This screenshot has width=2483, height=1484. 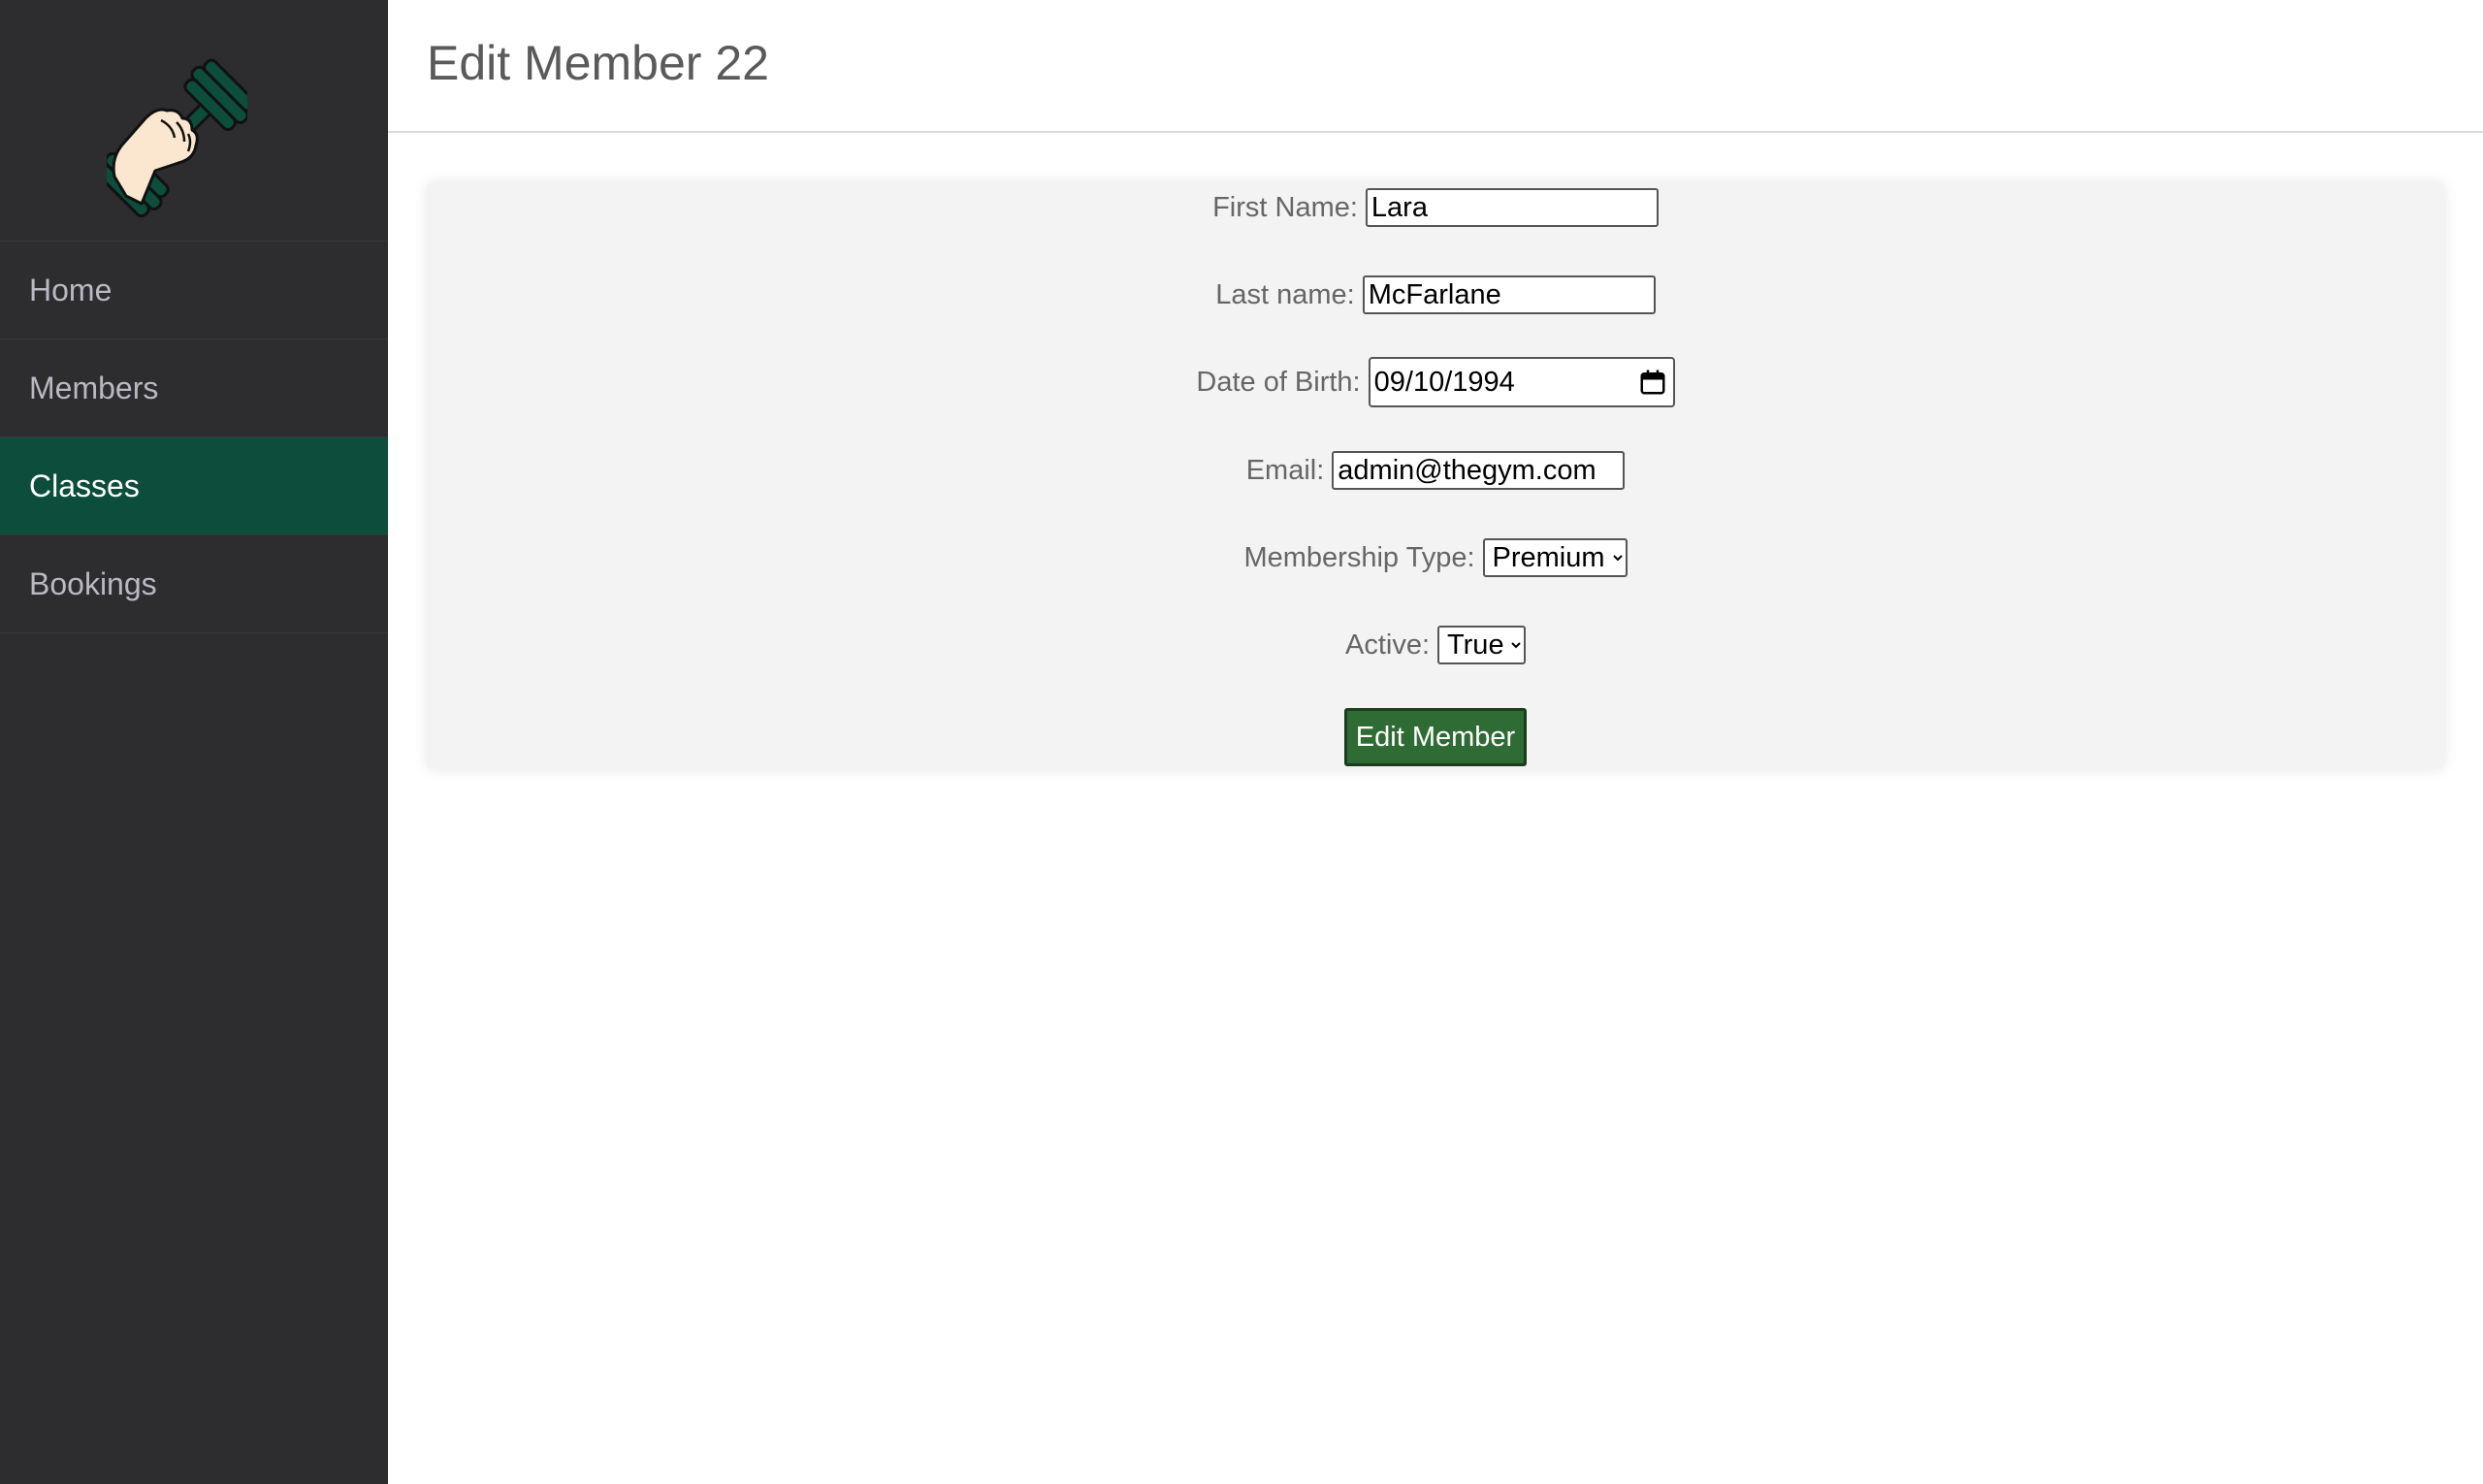 What do you see at coordinates (1512, 207) in the screenshot?
I see `first-name-input` at bounding box center [1512, 207].